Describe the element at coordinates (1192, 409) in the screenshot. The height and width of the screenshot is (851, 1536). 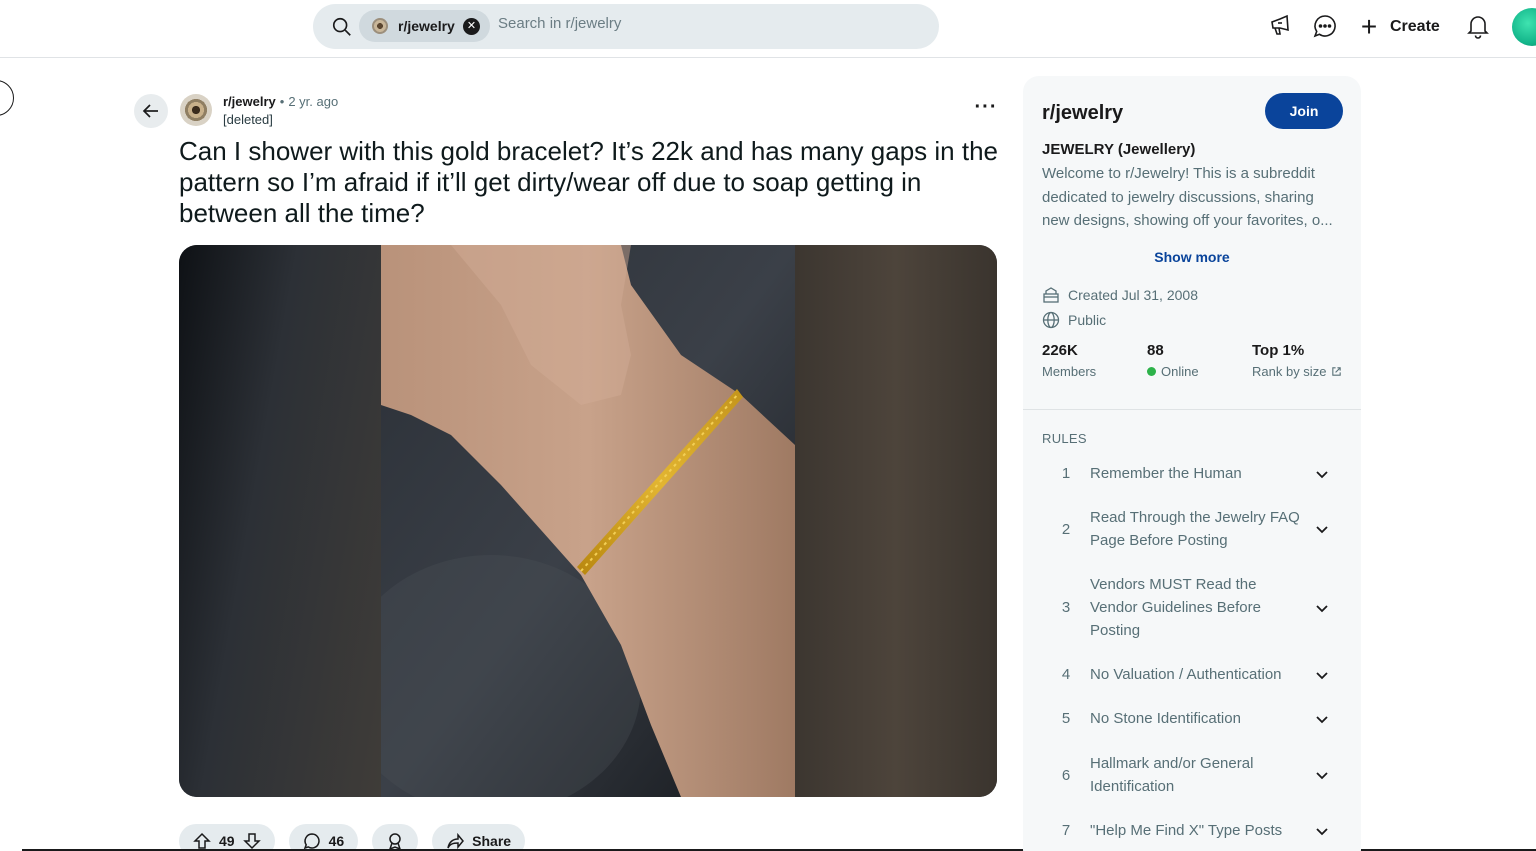
I see `sidebar-divider` at that location.